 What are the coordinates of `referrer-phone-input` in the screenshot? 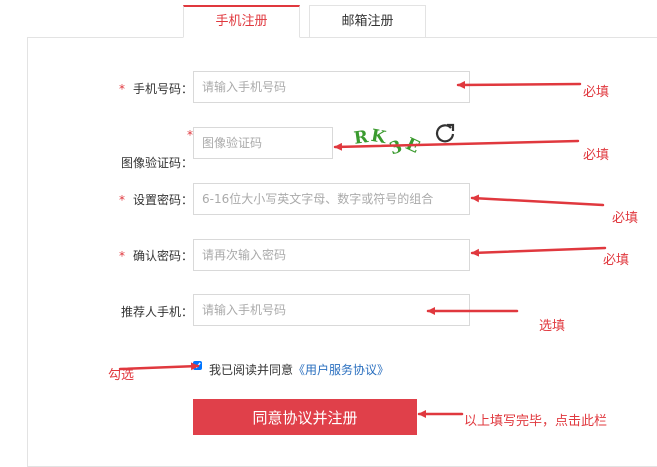 It's located at (331, 310).